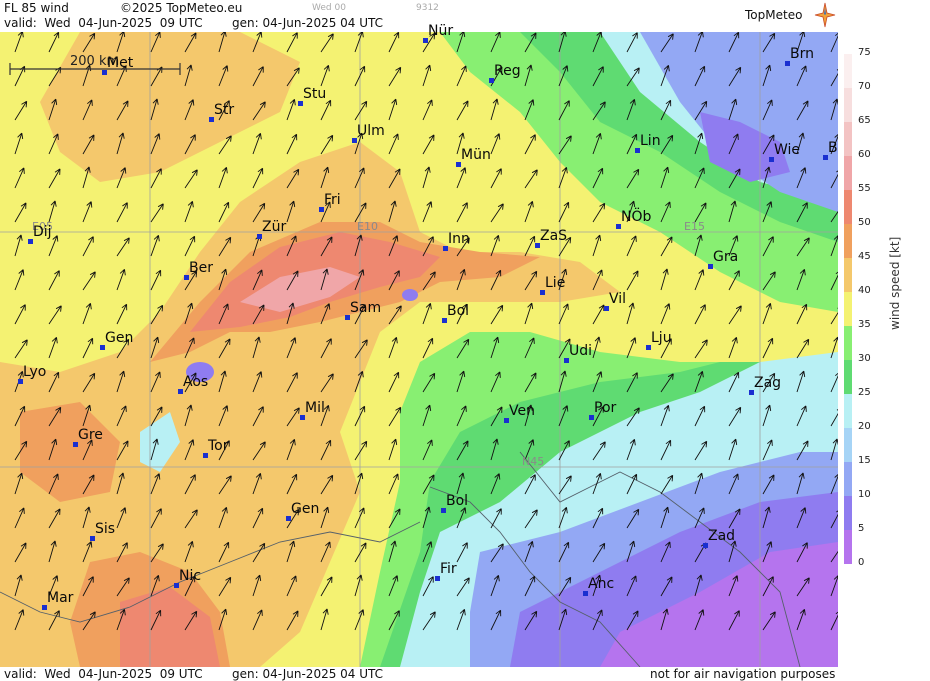 This screenshot has height=681, width=930. What do you see at coordinates (60, 598) in the screenshot?
I see `city-label: Mar` at bounding box center [60, 598].